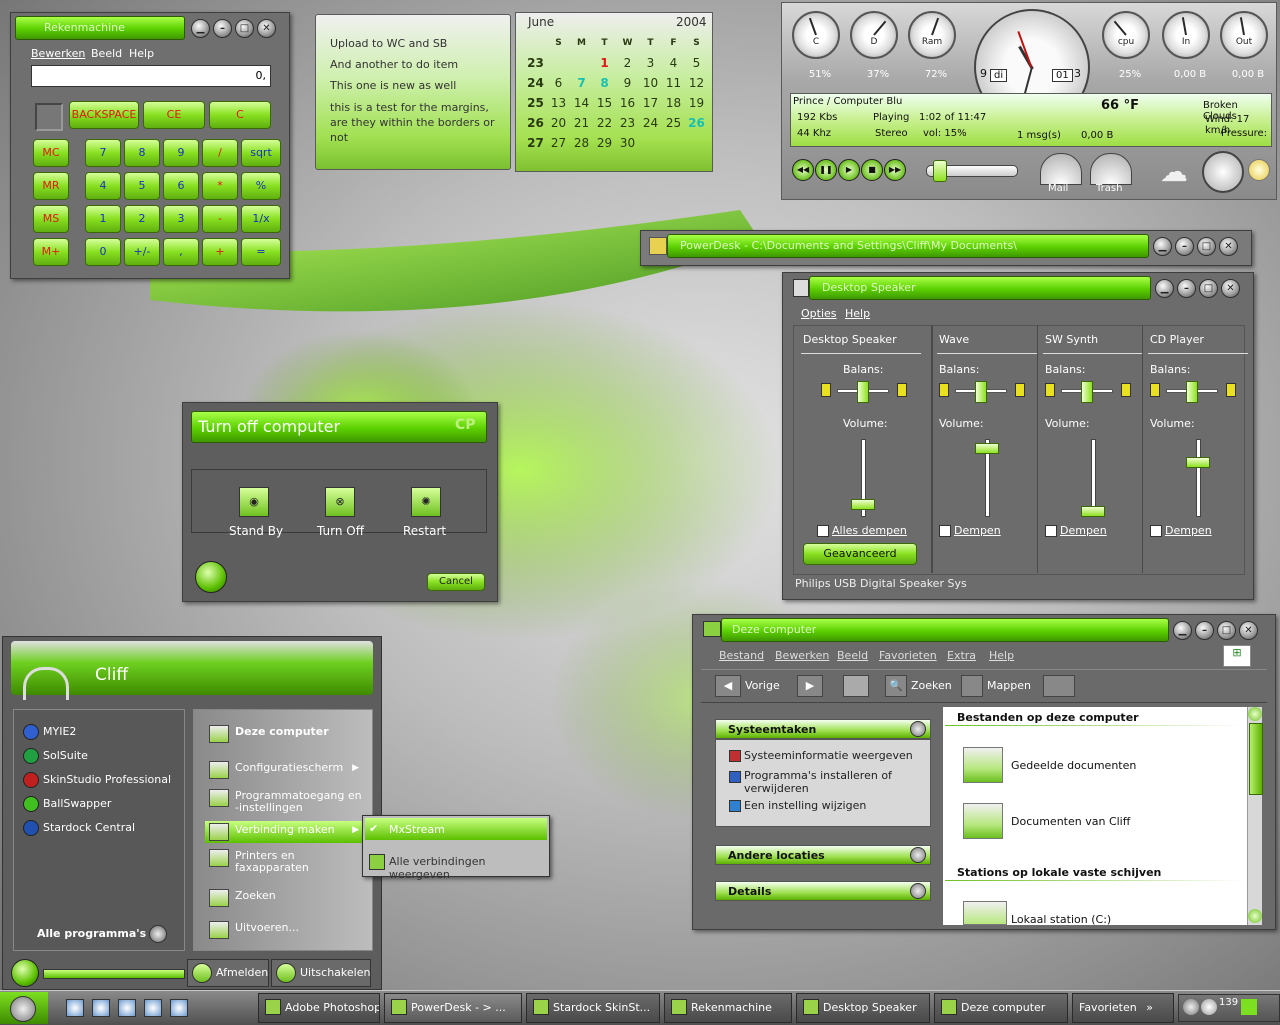 Image resolution: width=1280 pixels, height=1025 pixels. I want to click on key-button: 8, so click(142, 153).